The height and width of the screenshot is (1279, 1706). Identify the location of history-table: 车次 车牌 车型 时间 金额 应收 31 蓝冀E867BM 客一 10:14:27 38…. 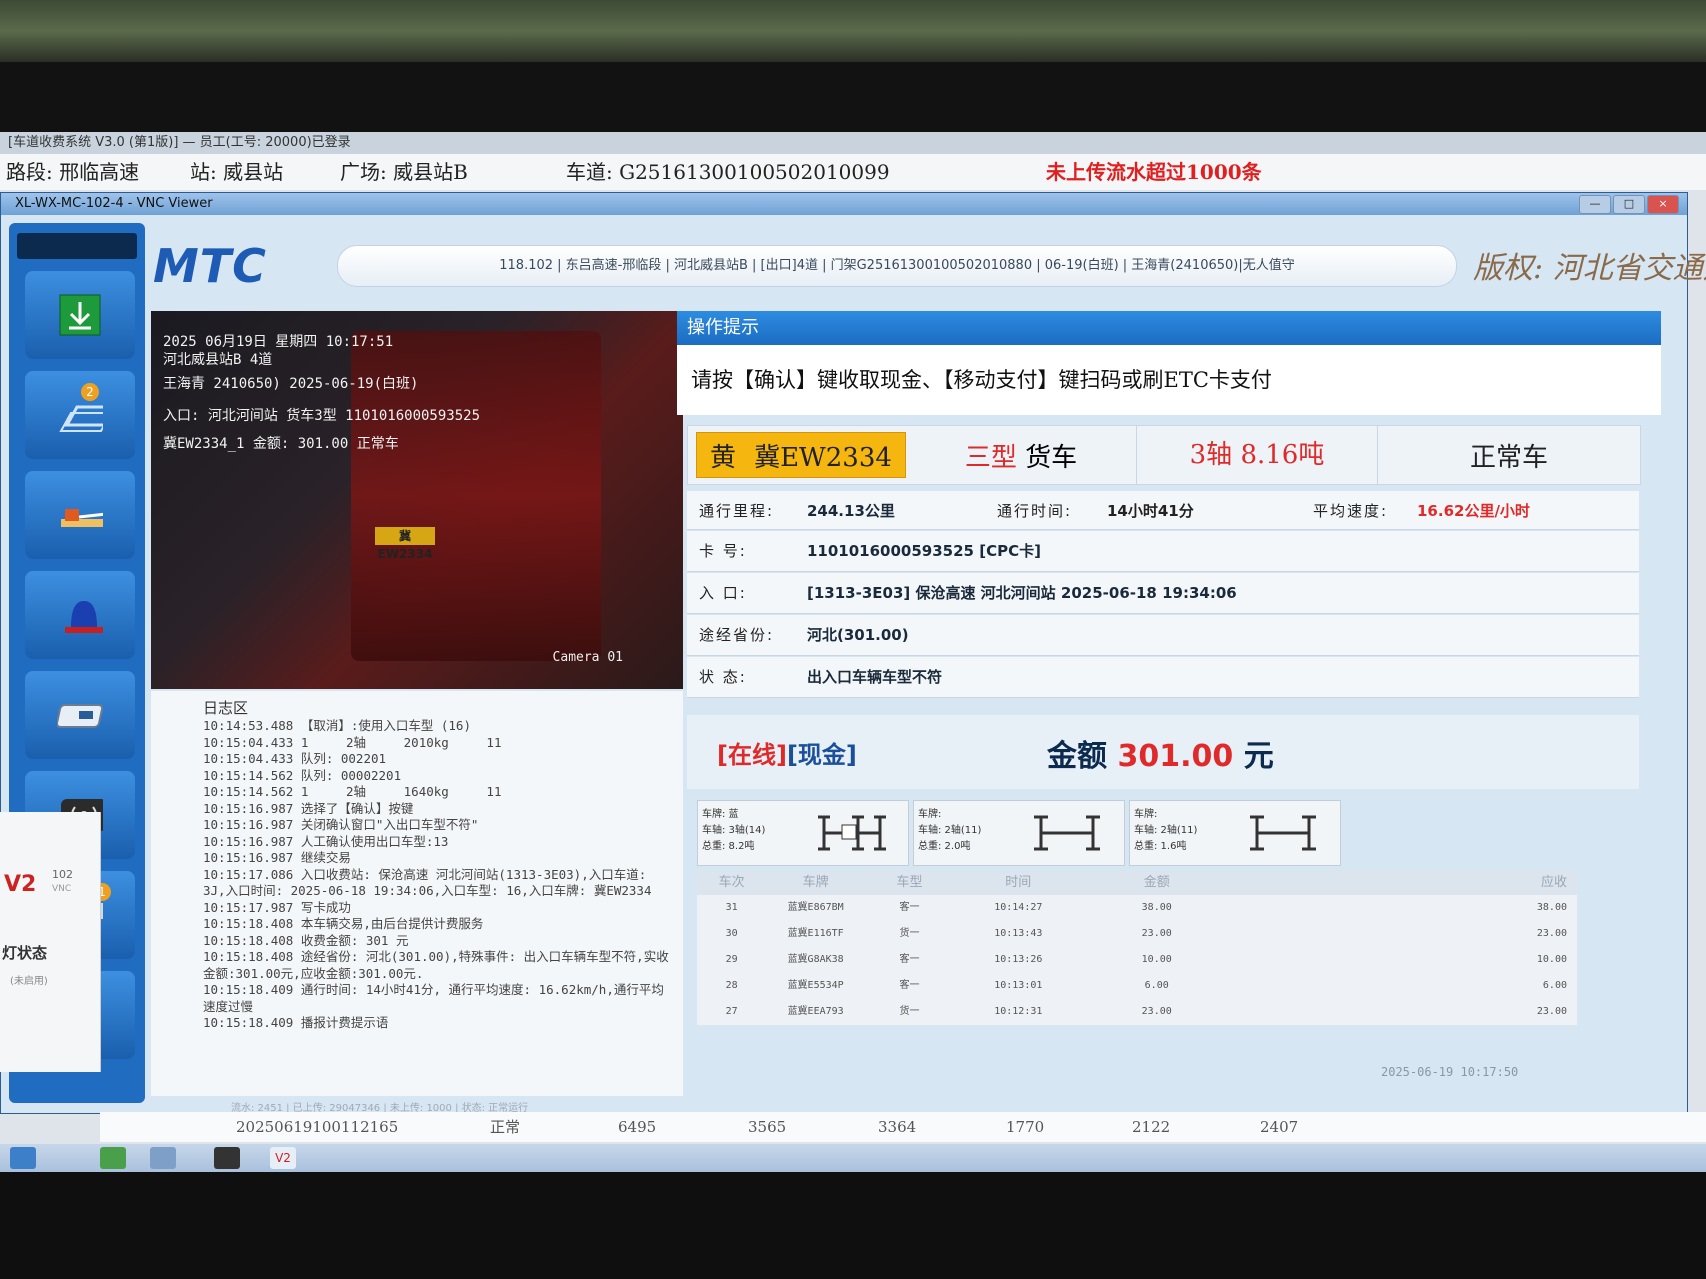
(1137, 948).